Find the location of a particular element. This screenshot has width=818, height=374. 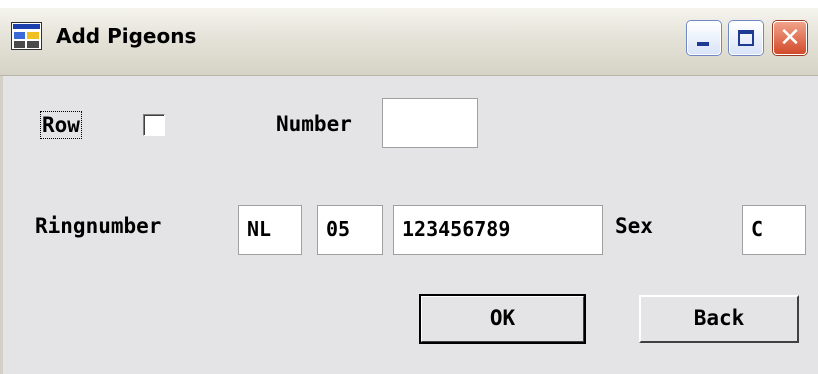

sex-field: C is located at coordinates (774, 230).